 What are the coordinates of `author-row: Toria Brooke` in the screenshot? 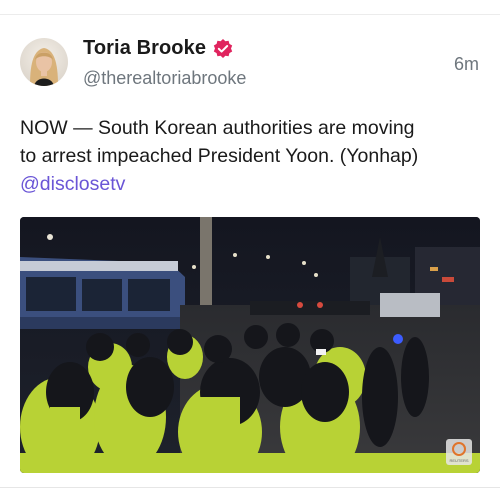 It's located at (158, 48).